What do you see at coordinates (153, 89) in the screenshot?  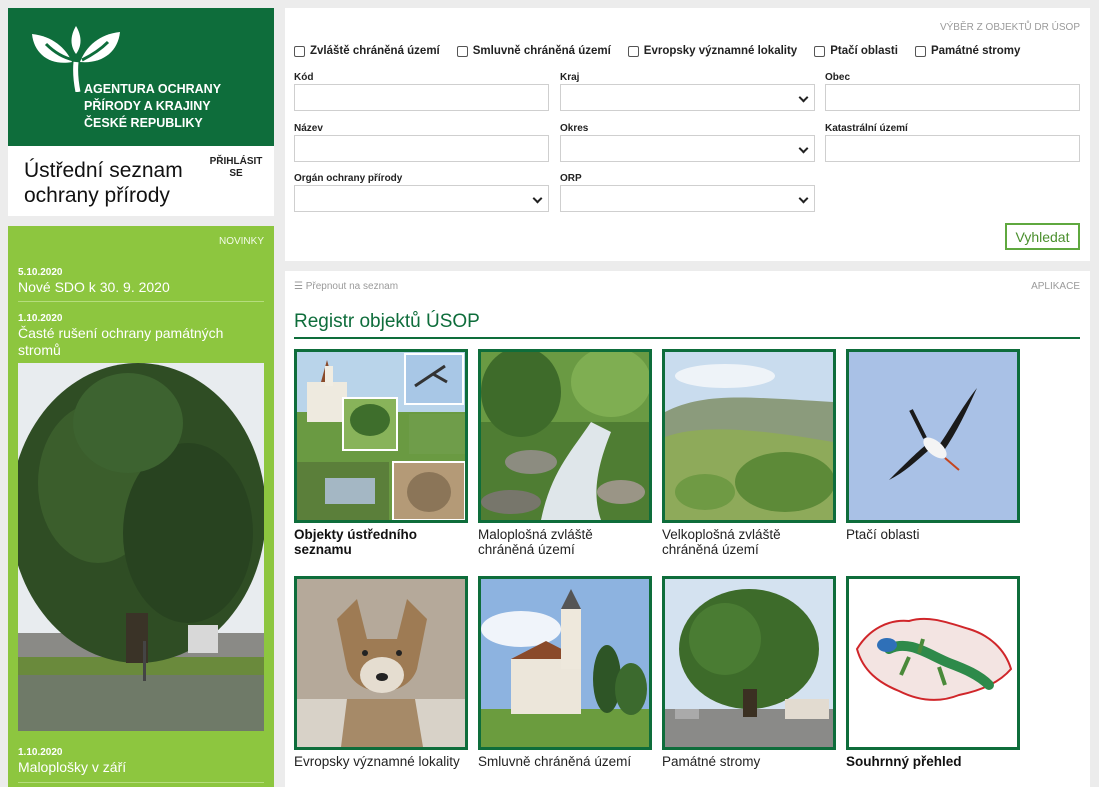 I see `agency-name-line: AGENTURA OCHRANY` at bounding box center [153, 89].